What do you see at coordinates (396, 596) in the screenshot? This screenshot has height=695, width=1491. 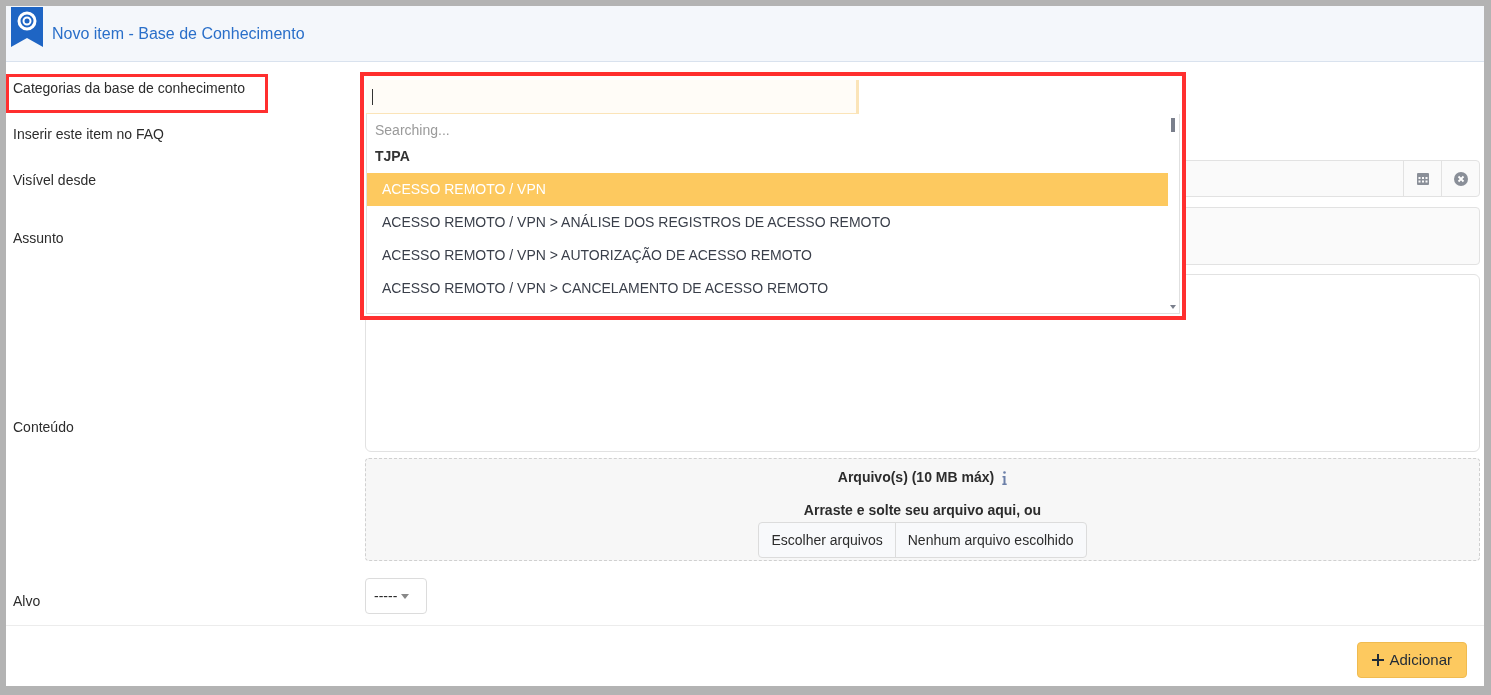 I see `target-select: -----` at bounding box center [396, 596].